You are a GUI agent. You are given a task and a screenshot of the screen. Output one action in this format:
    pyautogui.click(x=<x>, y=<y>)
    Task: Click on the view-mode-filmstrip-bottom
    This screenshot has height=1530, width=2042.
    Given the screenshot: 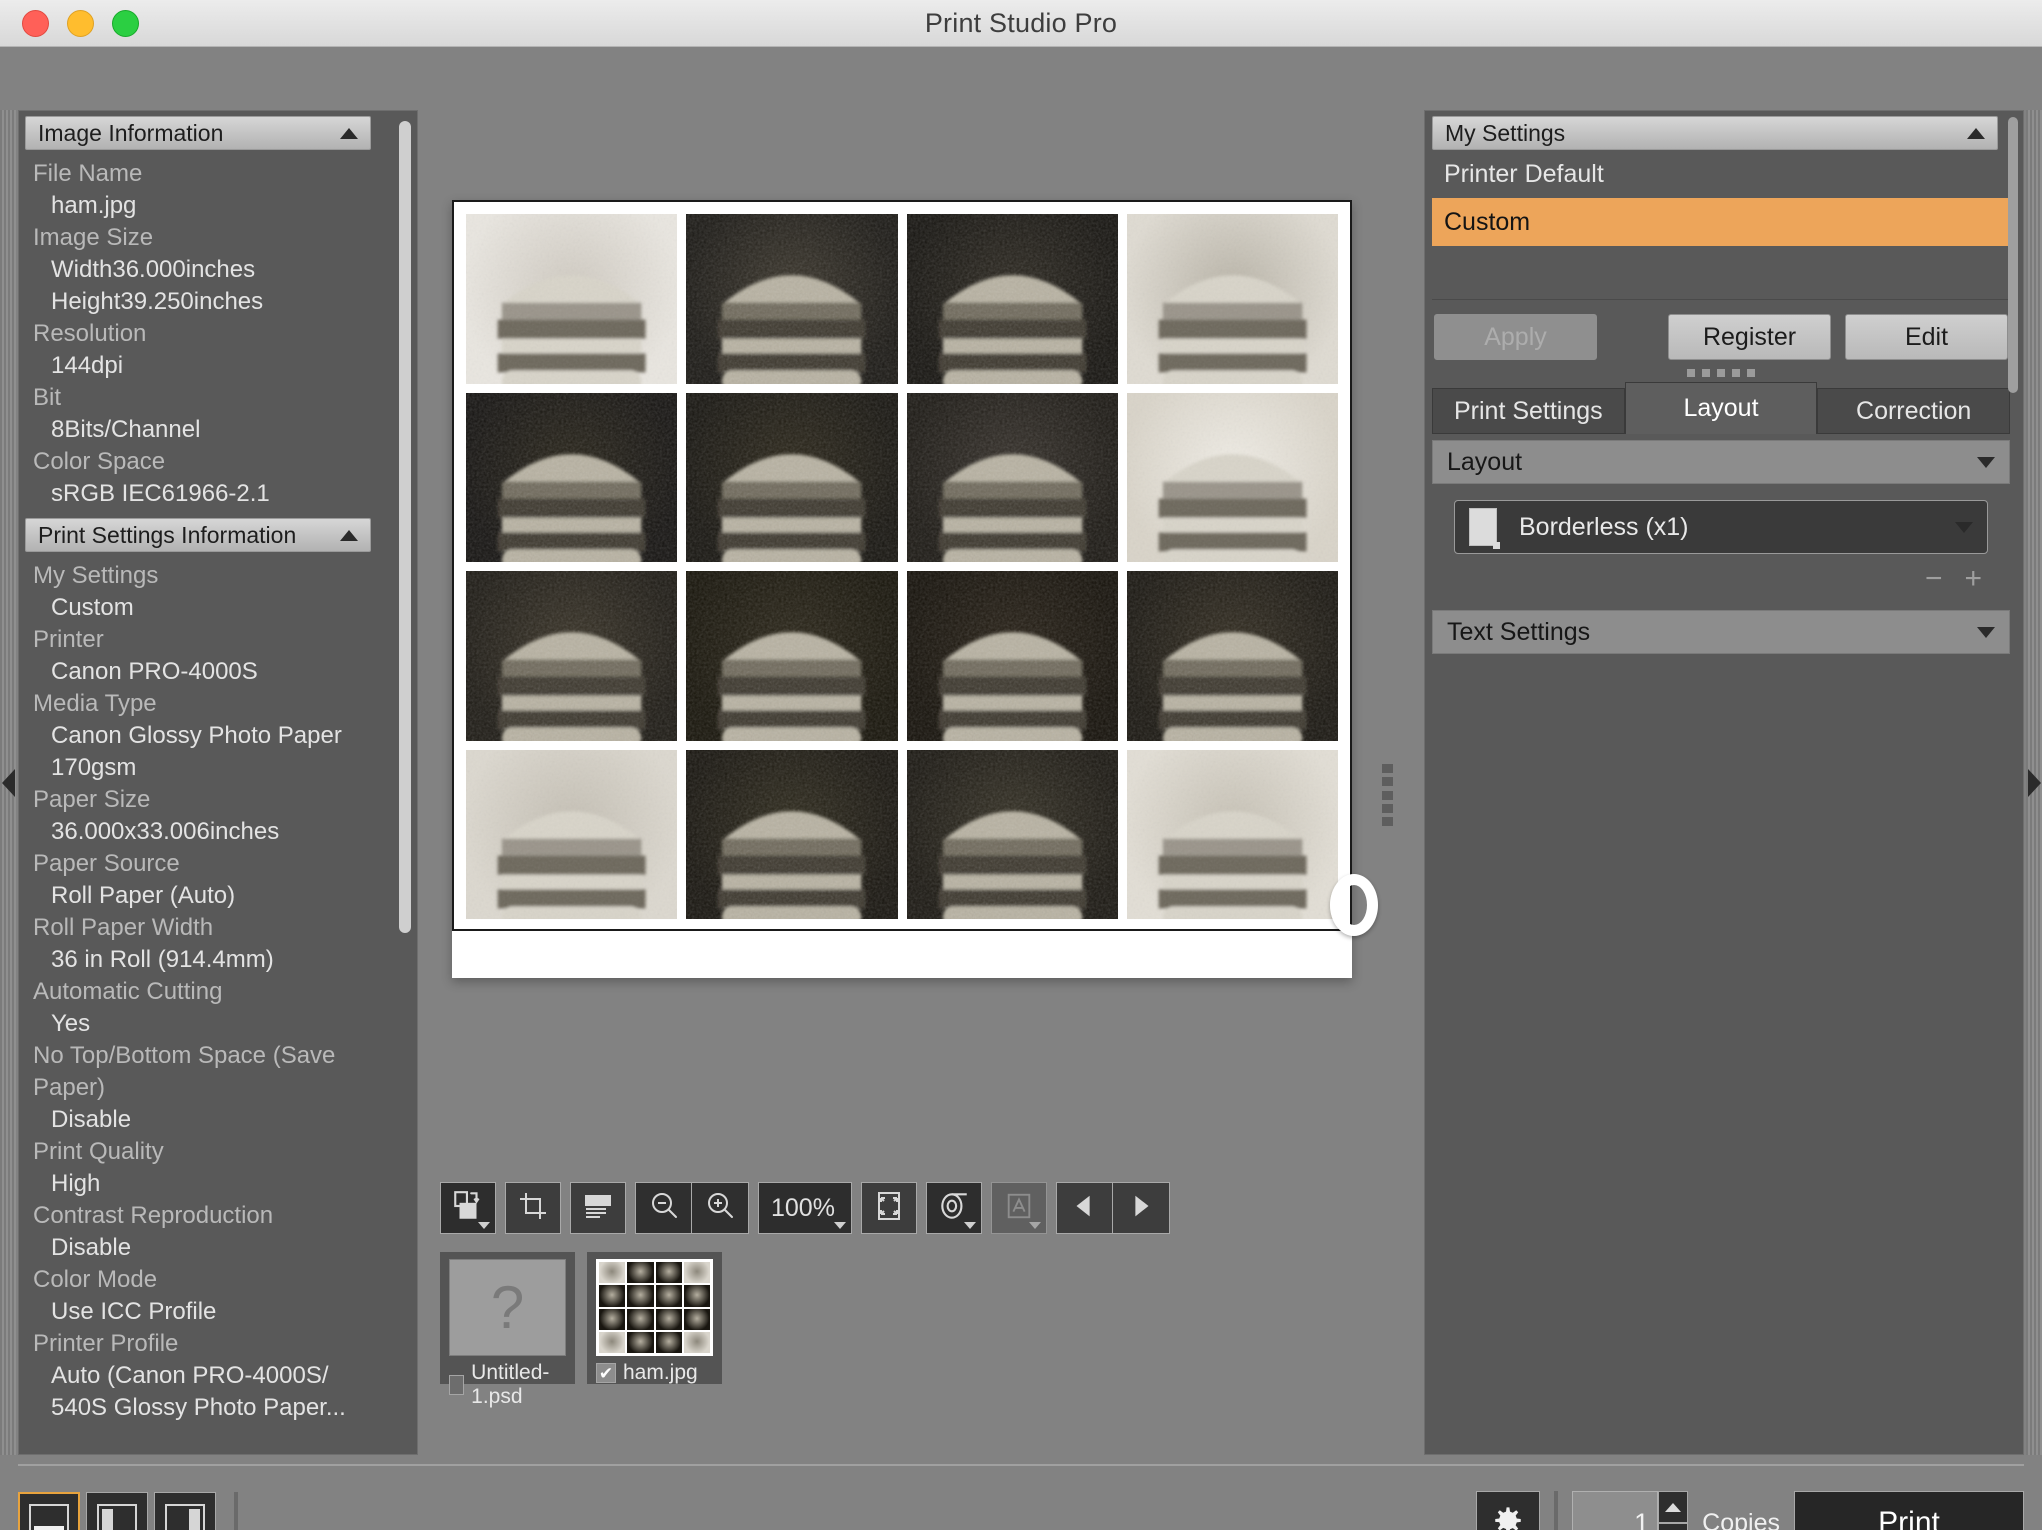 What is the action you would take?
    pyautogui.click(x=49, y=1511)
    